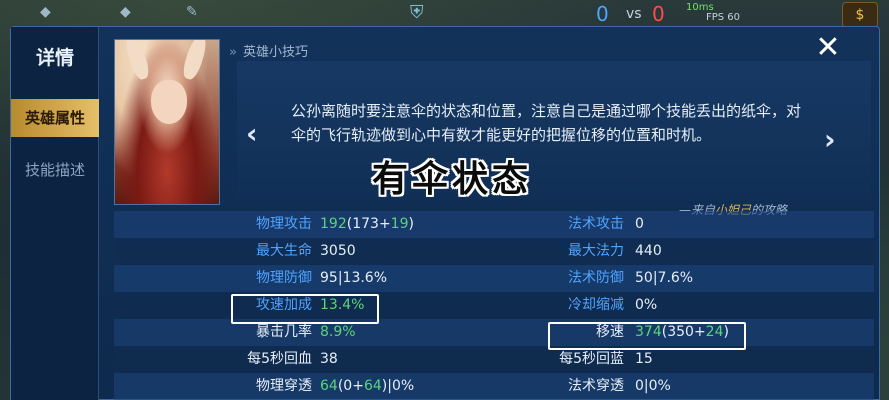  I want to click on stat-row: 每5秒回血 38 每5秒回蓝 15, so click(494, 359).